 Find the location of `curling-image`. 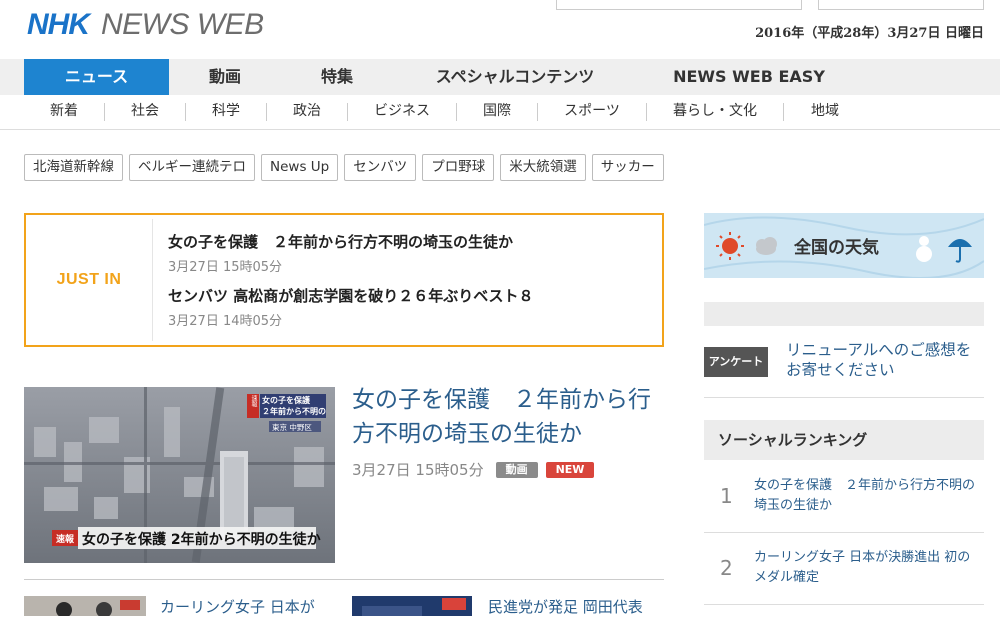

curling-image is located at coordinates (85, 606).